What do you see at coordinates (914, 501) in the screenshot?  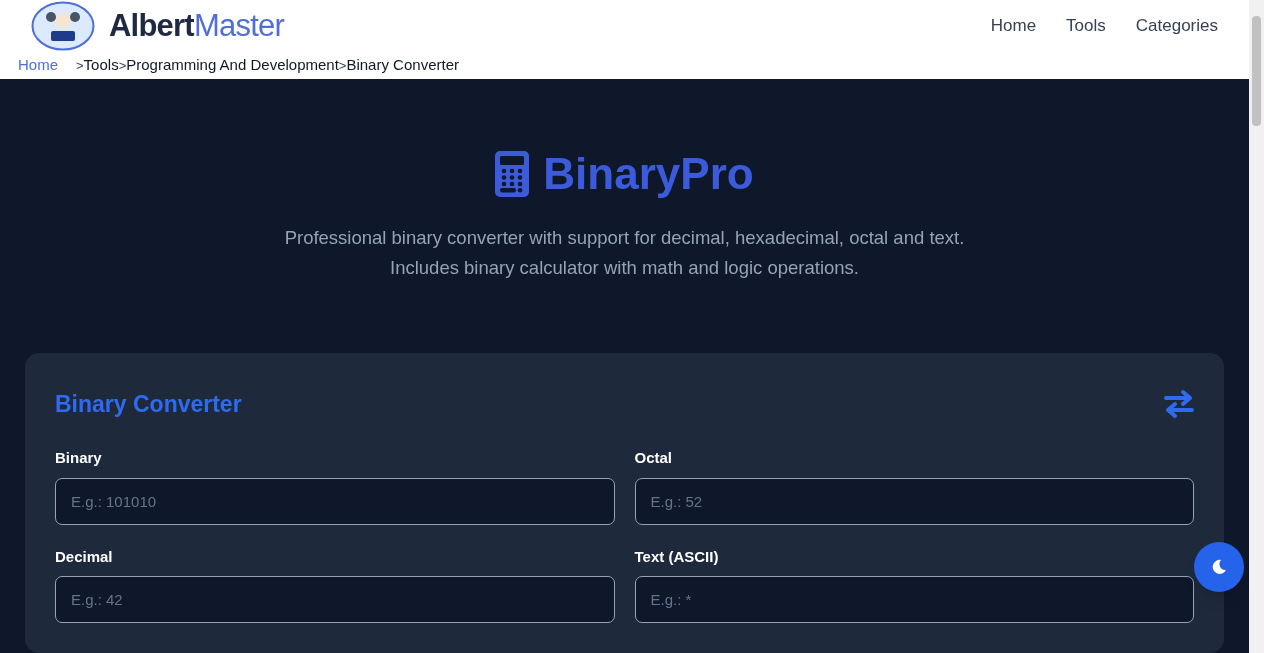 I see `input-field: E.g.: 52` at bounding box center [914, 501].